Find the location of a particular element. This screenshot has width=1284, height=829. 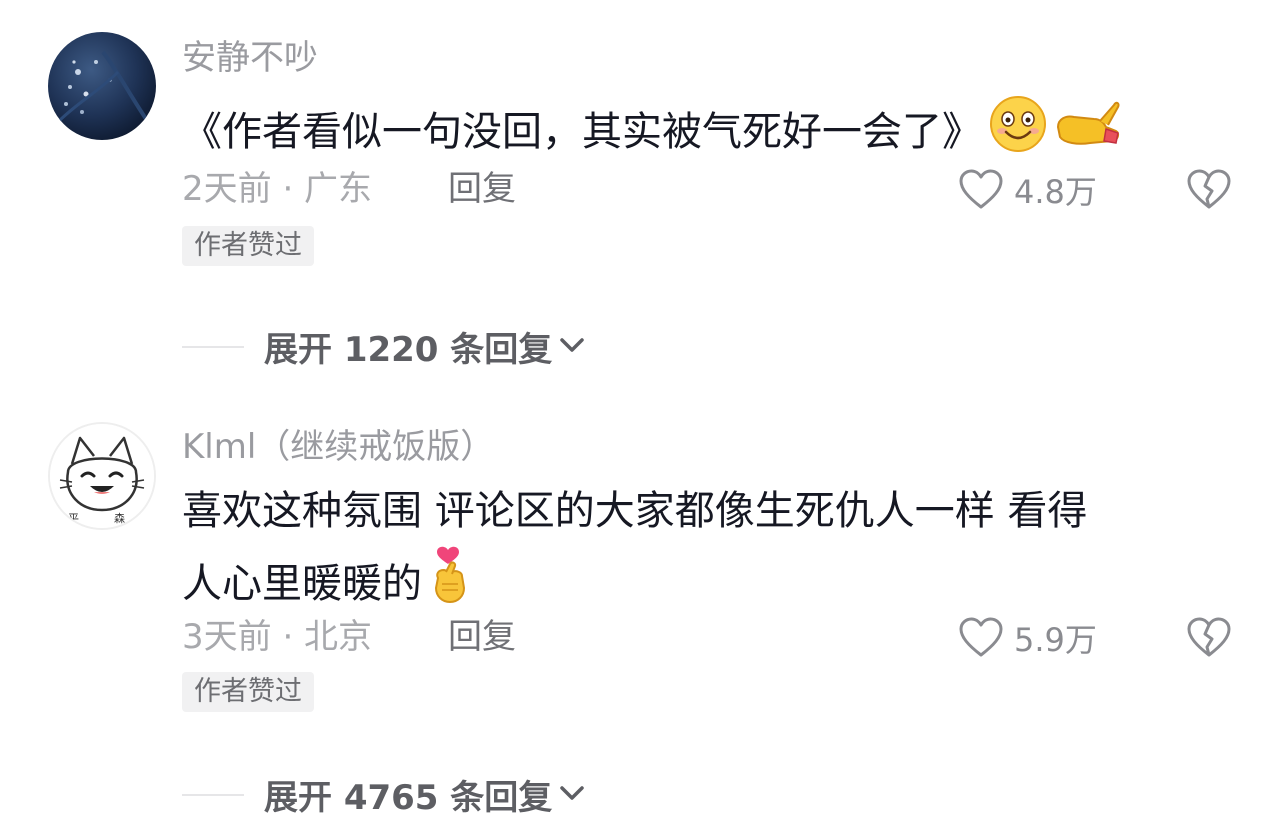

pointing-finger-emoji is located at coordinates (1087, 134).